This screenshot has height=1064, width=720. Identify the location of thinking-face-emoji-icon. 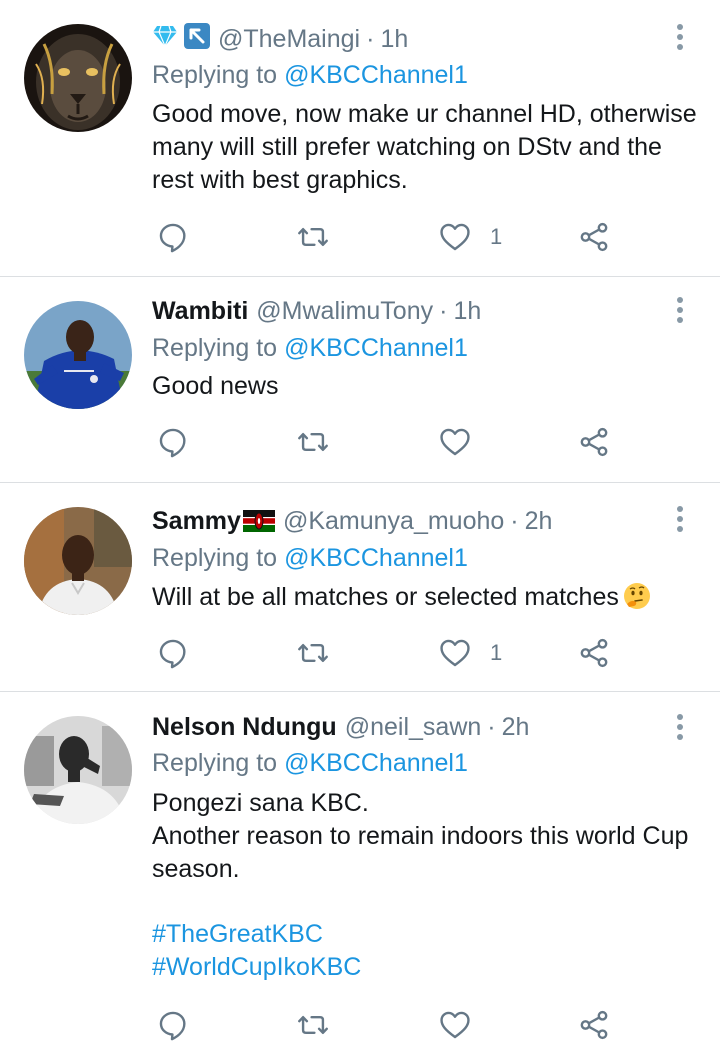
(637, 596).